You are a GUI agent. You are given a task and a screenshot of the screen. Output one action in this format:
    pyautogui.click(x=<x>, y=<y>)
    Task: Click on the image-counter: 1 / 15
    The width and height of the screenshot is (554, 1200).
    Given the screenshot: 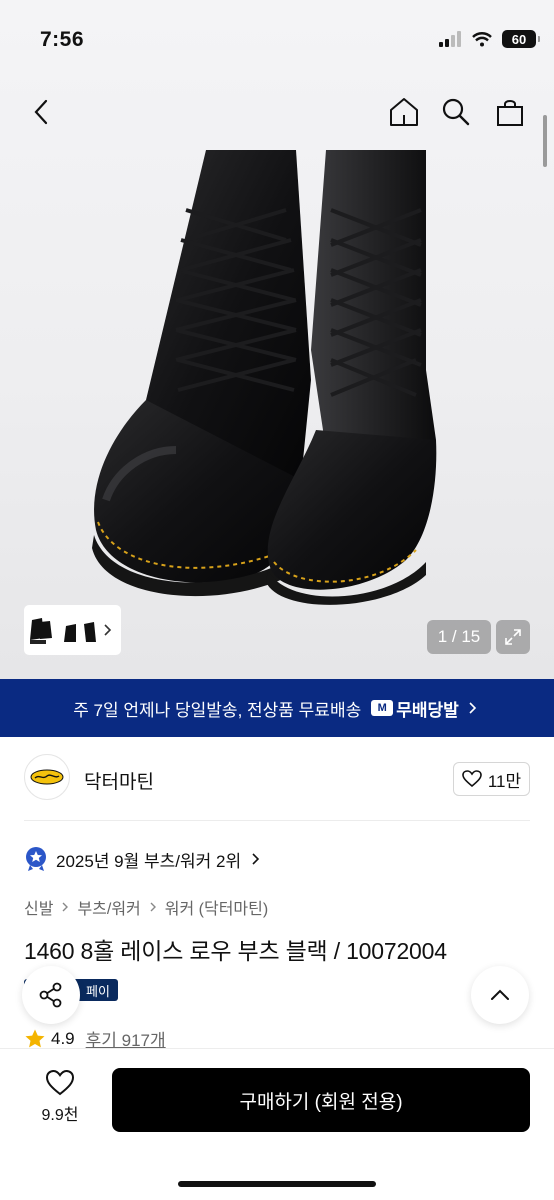 What is the action you would take?
    pyautogui.click(x=459, y=637)
    